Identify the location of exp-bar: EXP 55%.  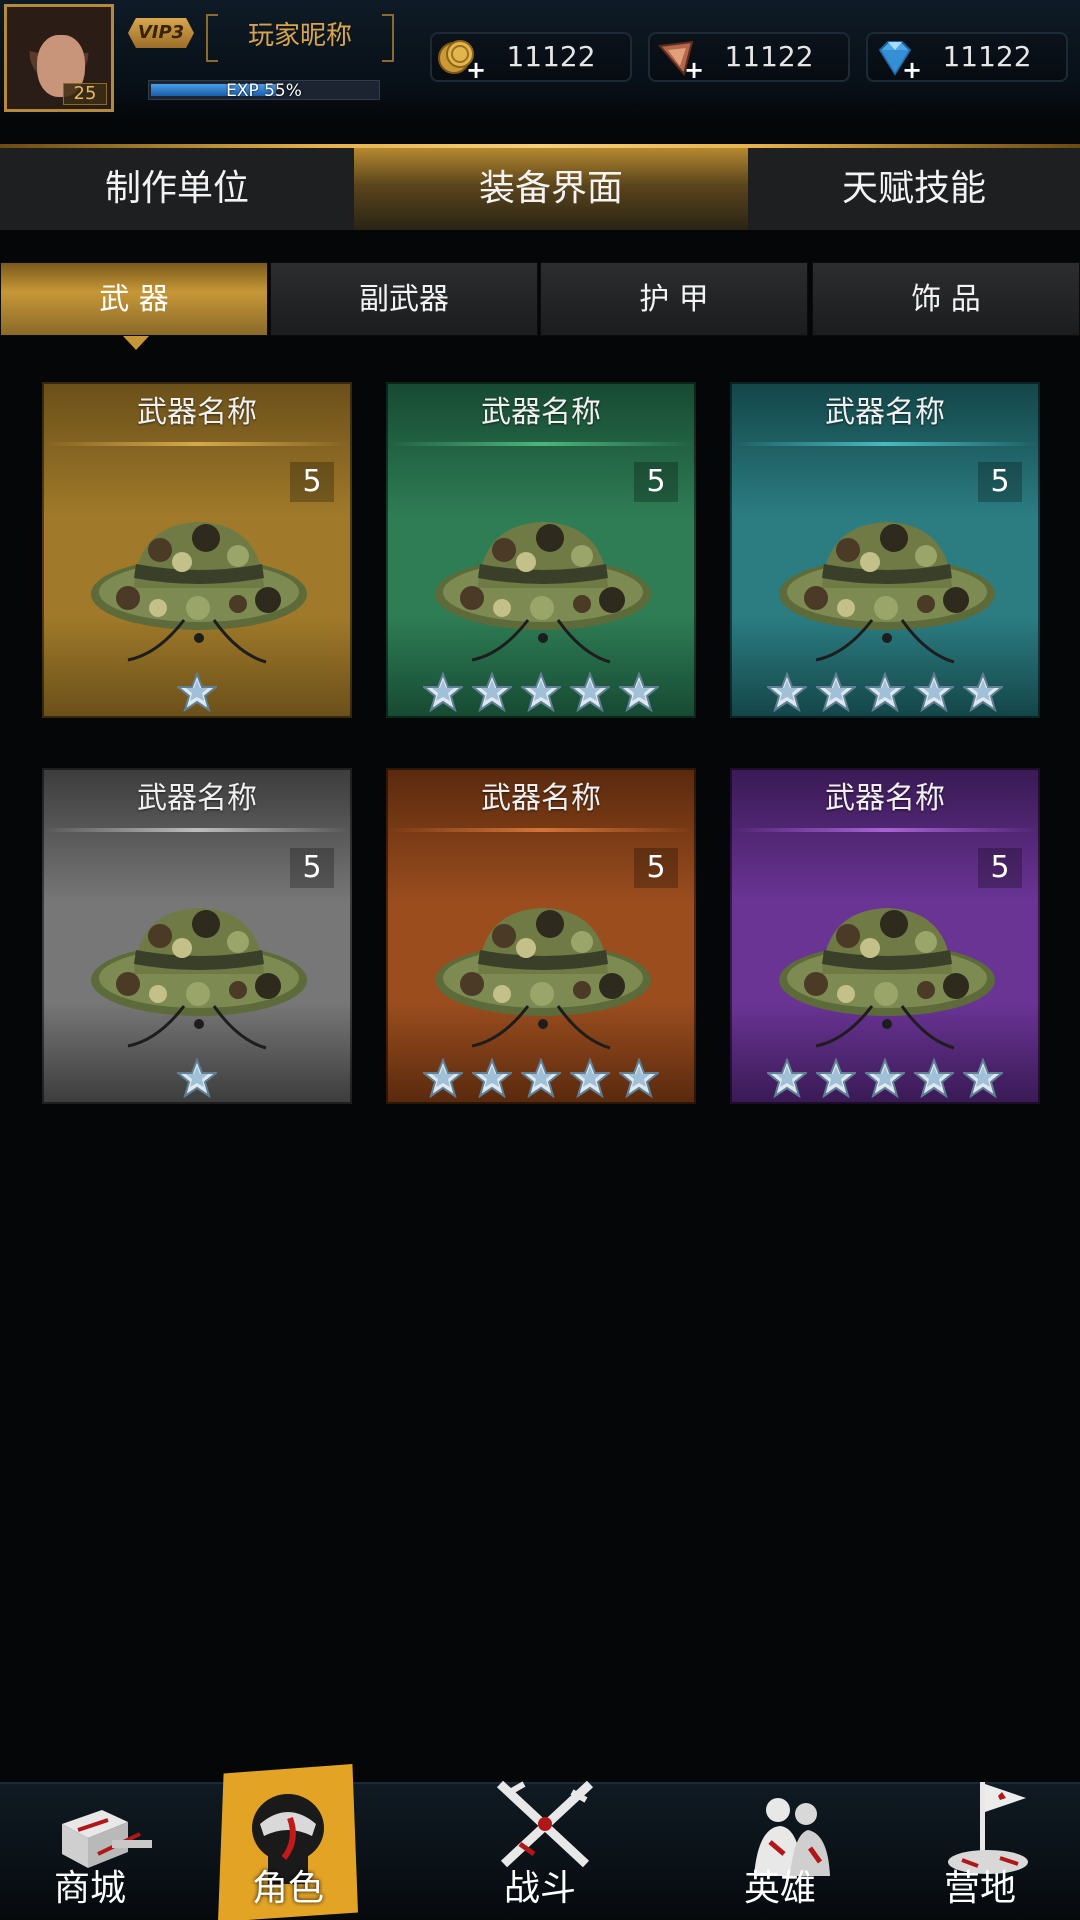
(264, 90).